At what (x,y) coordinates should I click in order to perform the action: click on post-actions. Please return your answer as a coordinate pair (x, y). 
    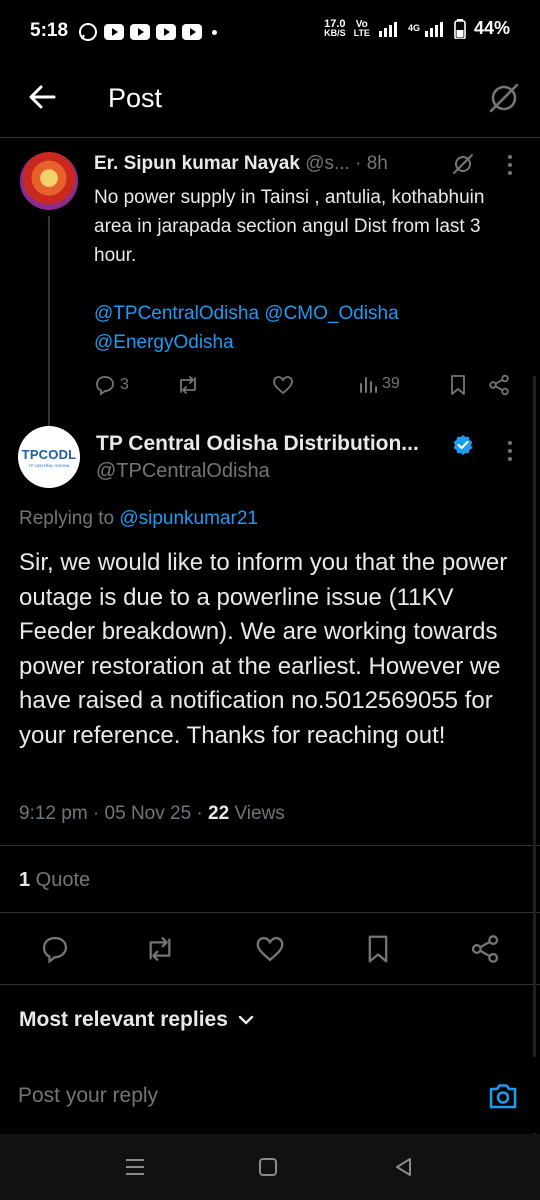
    Looking at the image, I should click on (270, 949).